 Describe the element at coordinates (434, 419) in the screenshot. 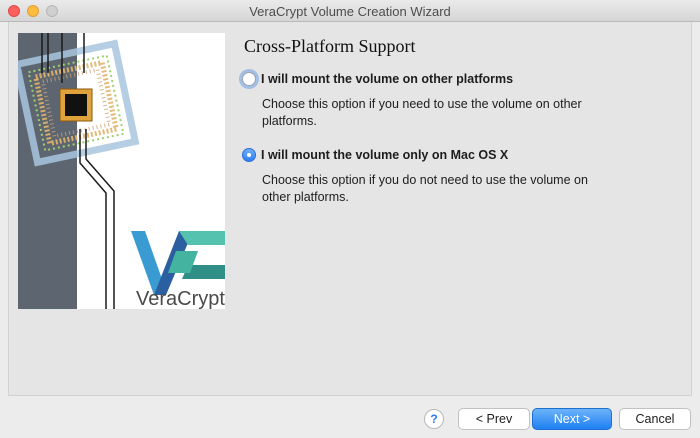

I see `help-button: ?` at that location.